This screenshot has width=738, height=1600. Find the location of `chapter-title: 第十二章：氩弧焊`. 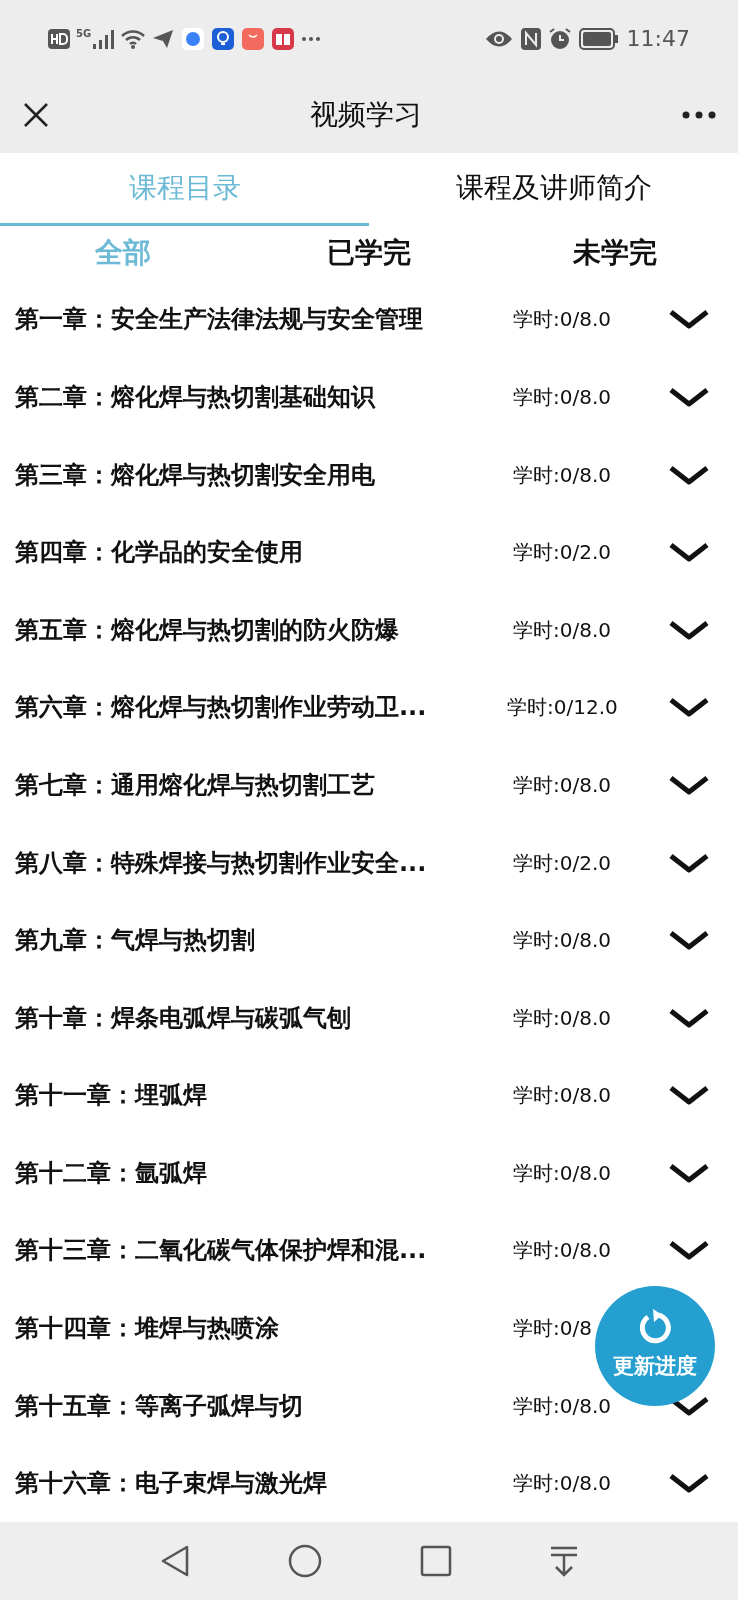

chapter-title: 第十二章：氩弧焊 is located at coordinates (247, 1172).